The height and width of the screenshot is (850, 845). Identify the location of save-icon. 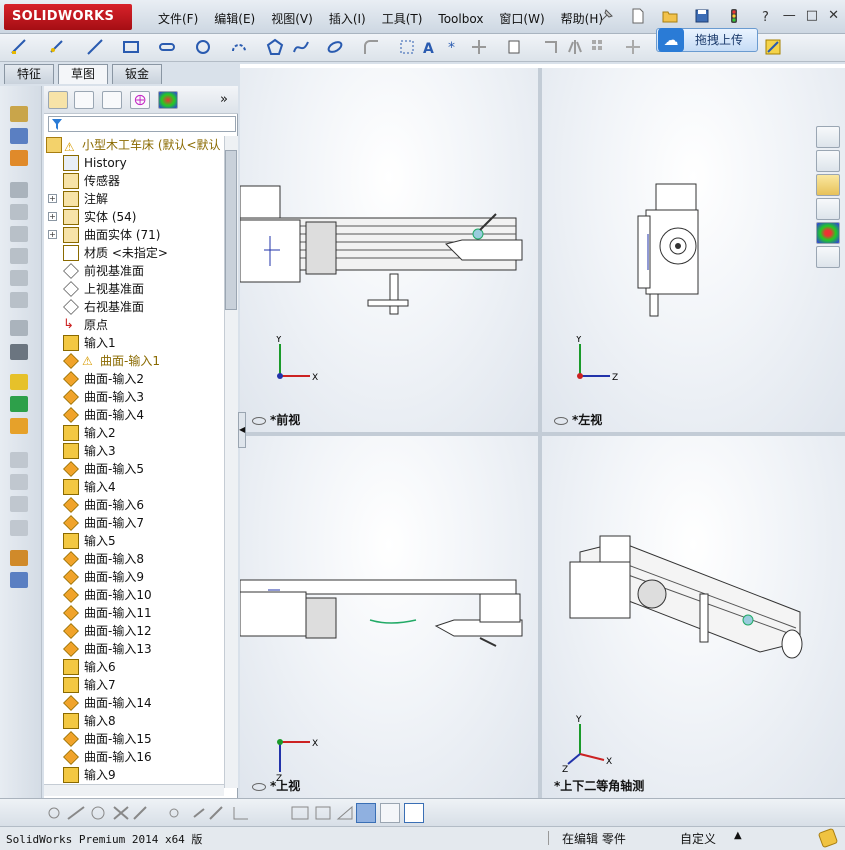
(702, 16).